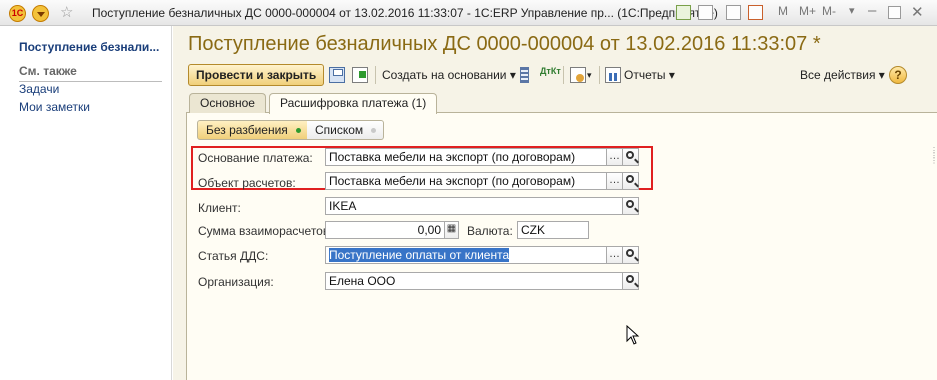 The image size is (937, 380). What do you see at coordinates (444, 75) in the screenshot?
I see `create-based-on-label: Создать на основании` at bounding box center [444, 75].